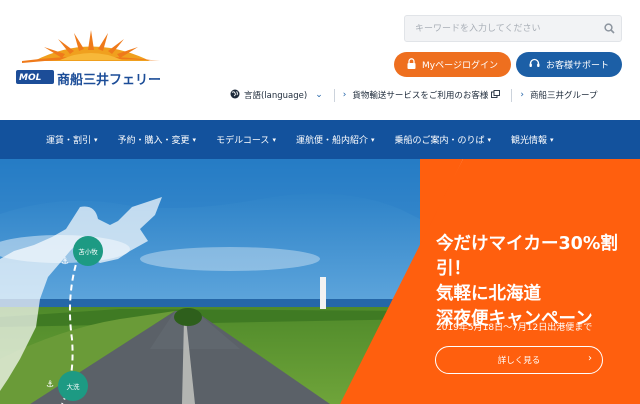 This screenshot has width=640, height=404. Describe the element at coordinates (501, 28) in the screenshot. I see `search-input` at that location.